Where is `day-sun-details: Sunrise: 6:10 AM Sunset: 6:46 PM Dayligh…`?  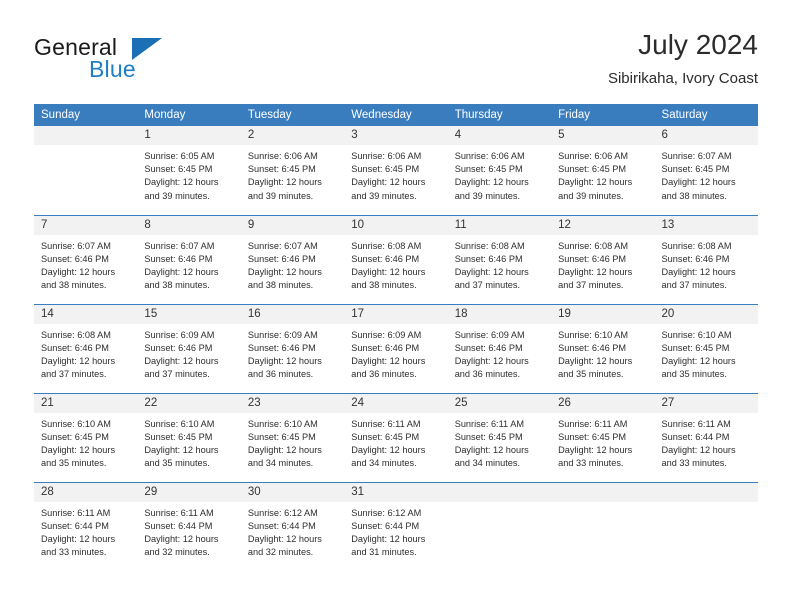 day-sun-details: Sunrise: 6:10 AM Sunset: 6:46 PM Dayligh… is located at coordinates (595, 354).